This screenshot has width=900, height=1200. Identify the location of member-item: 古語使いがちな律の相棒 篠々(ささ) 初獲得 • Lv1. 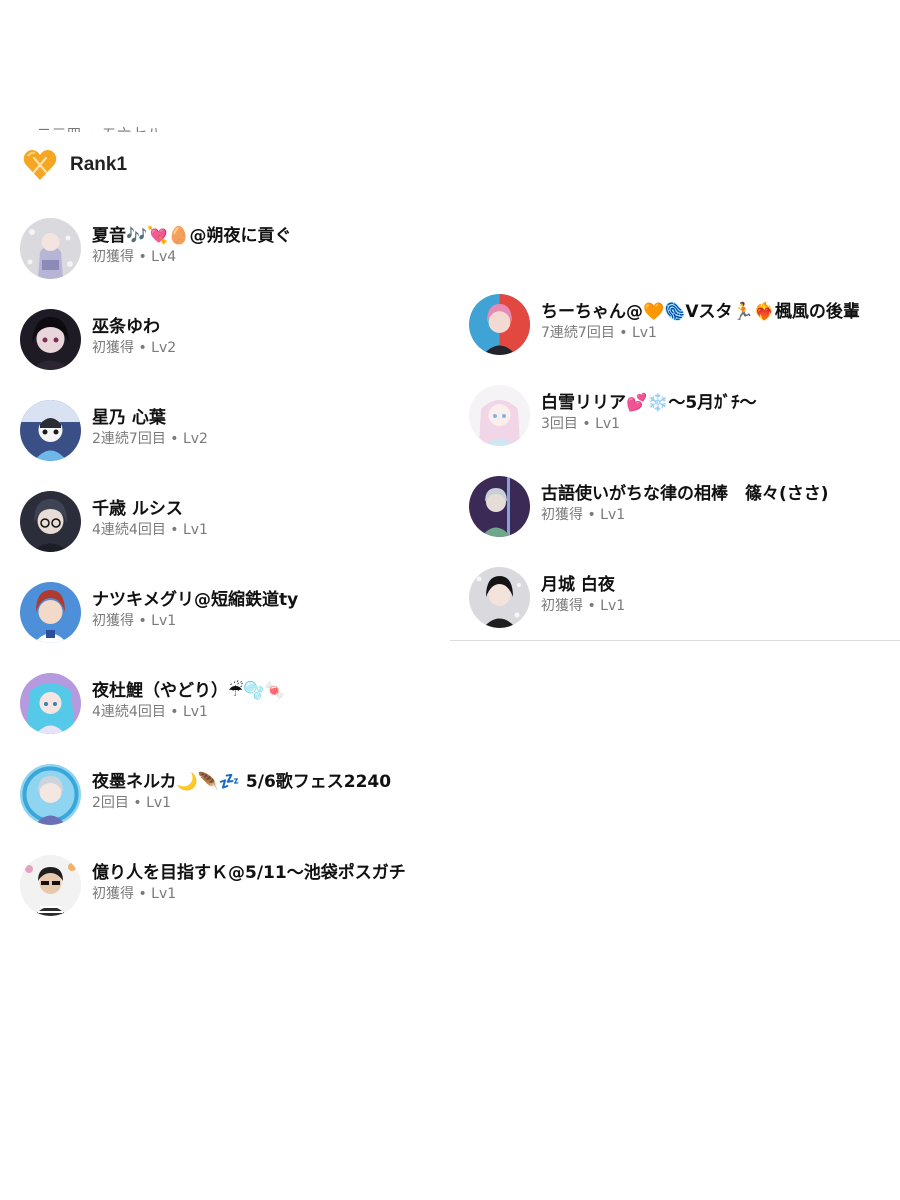
(684, 521).